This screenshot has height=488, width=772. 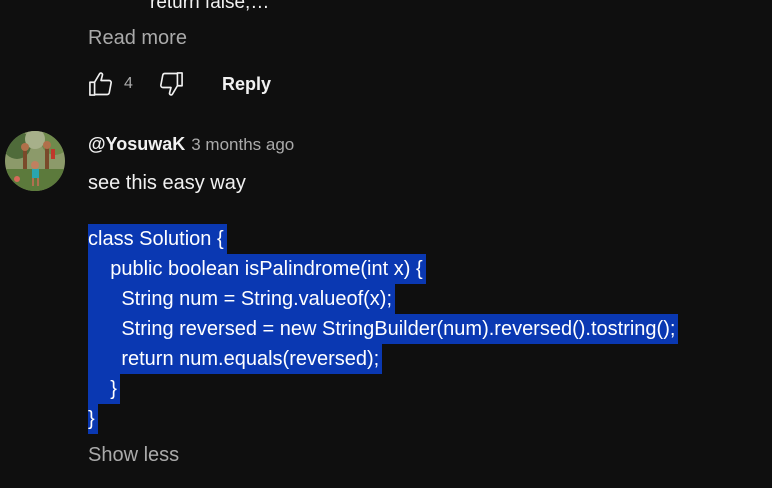 I want to click on avatar-image, so click(x=35, y=161).